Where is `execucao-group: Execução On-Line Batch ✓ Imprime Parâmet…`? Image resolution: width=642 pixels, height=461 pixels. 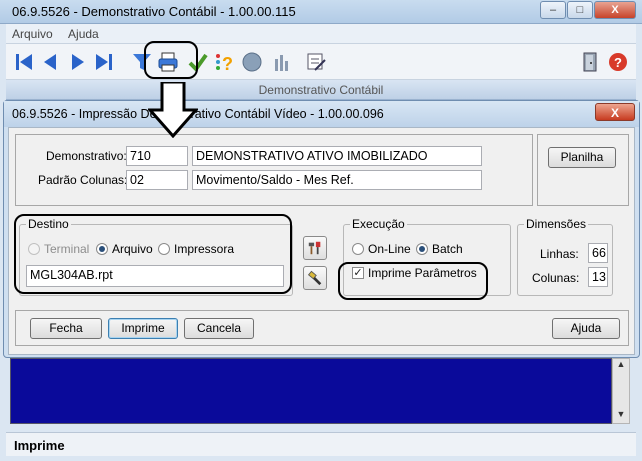 execucao-group: Execução On-Line Batch ✓ Imprime Parâmet… is located at coordinates (427, 256).